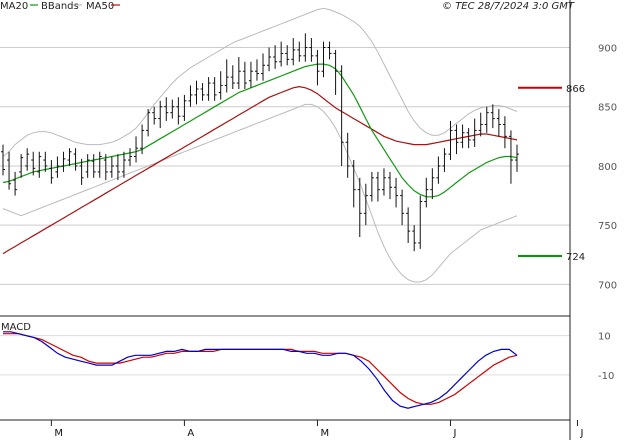 Image resolution: width=627 pixels, height=440 pixels. I want to click on legend: MA20 BBands MA50, so click(60, 6).